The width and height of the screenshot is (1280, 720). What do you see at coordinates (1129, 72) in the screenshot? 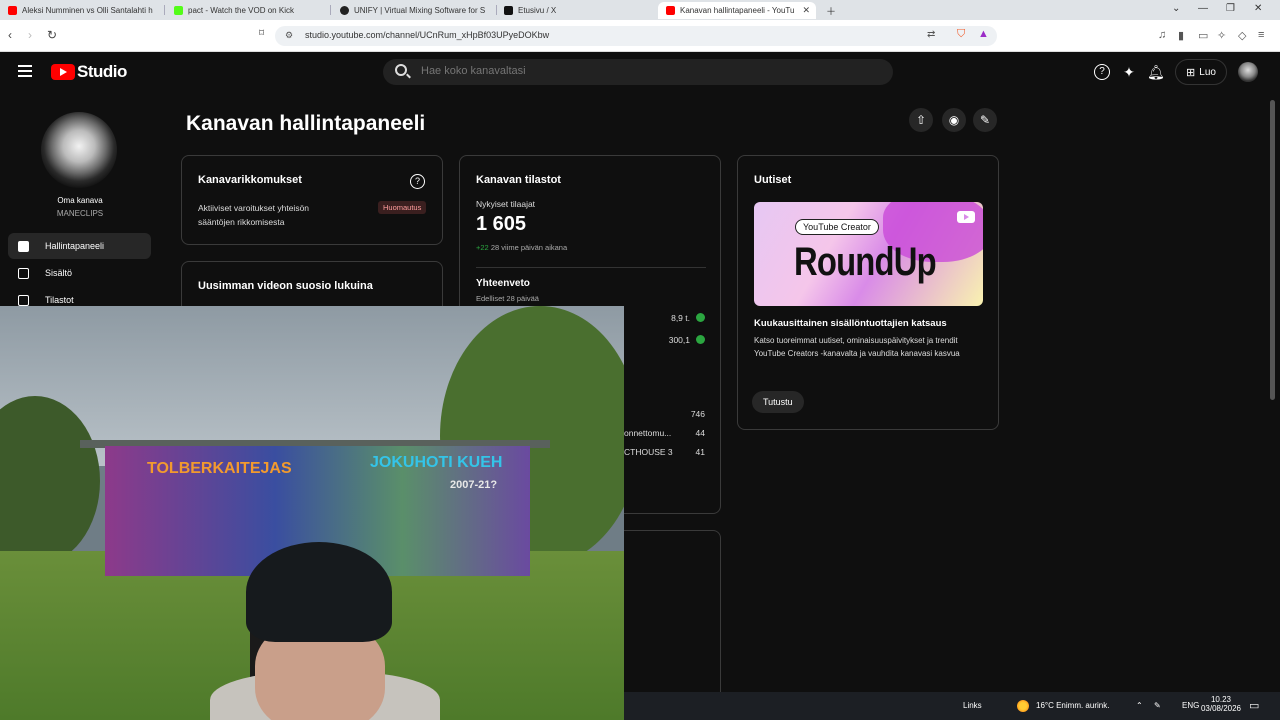
I see `spark-ai-icon: ✦` at bounding box center [1129, 72].